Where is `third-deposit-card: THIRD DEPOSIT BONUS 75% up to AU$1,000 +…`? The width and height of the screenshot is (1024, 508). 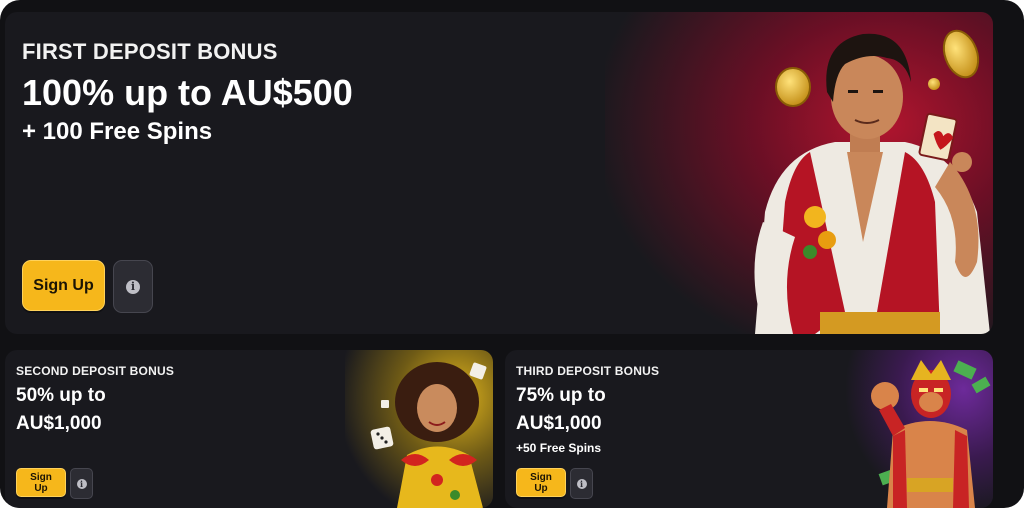
third-deposit-card: THIRD DEPOSIT BONUS 75% up to AU$1,000 +… is located at coordinates (749, 429).